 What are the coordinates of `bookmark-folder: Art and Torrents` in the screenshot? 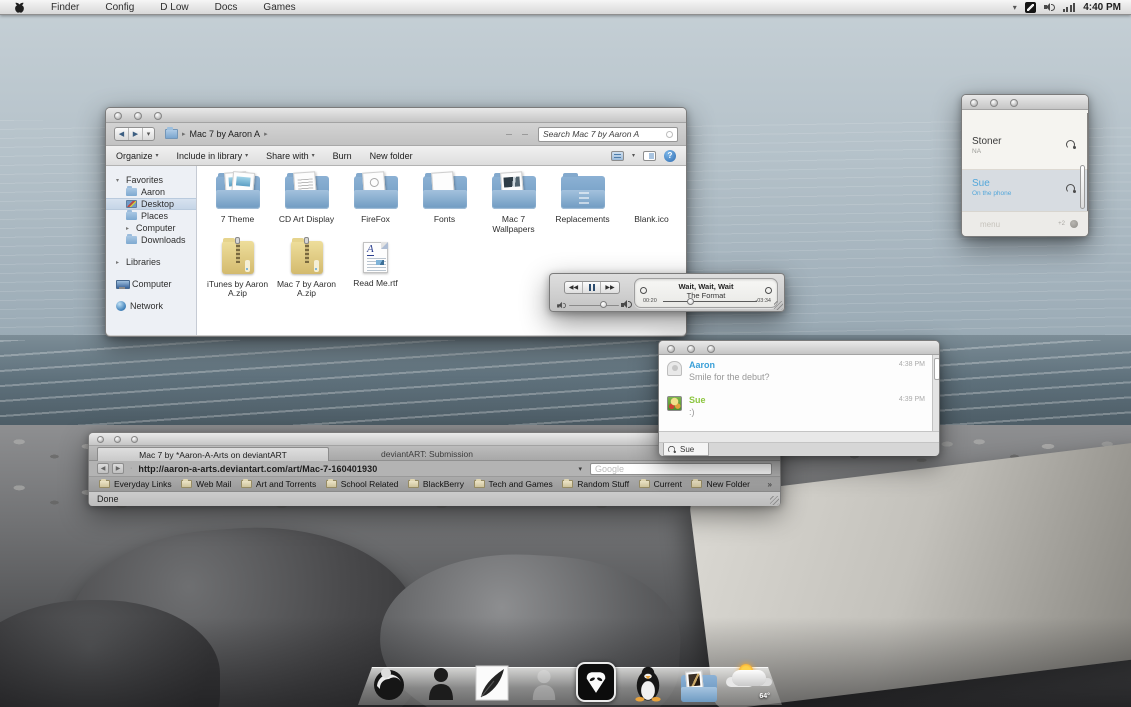 It's located at (278, 484).